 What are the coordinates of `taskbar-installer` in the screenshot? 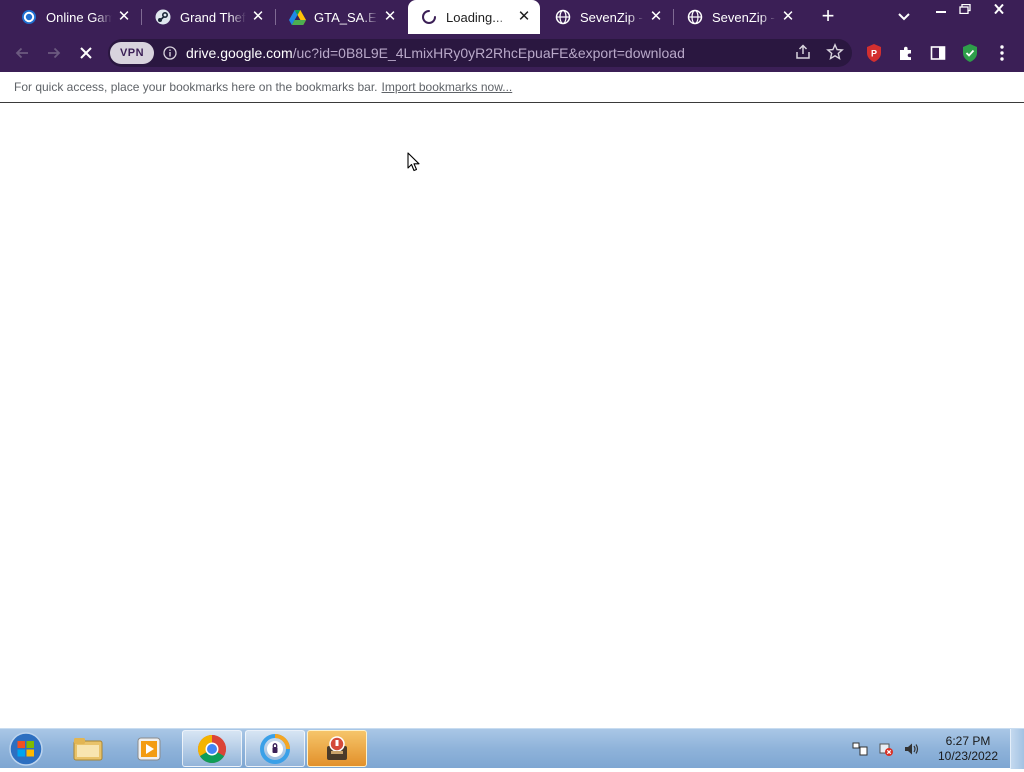 It's located at (337, 748).